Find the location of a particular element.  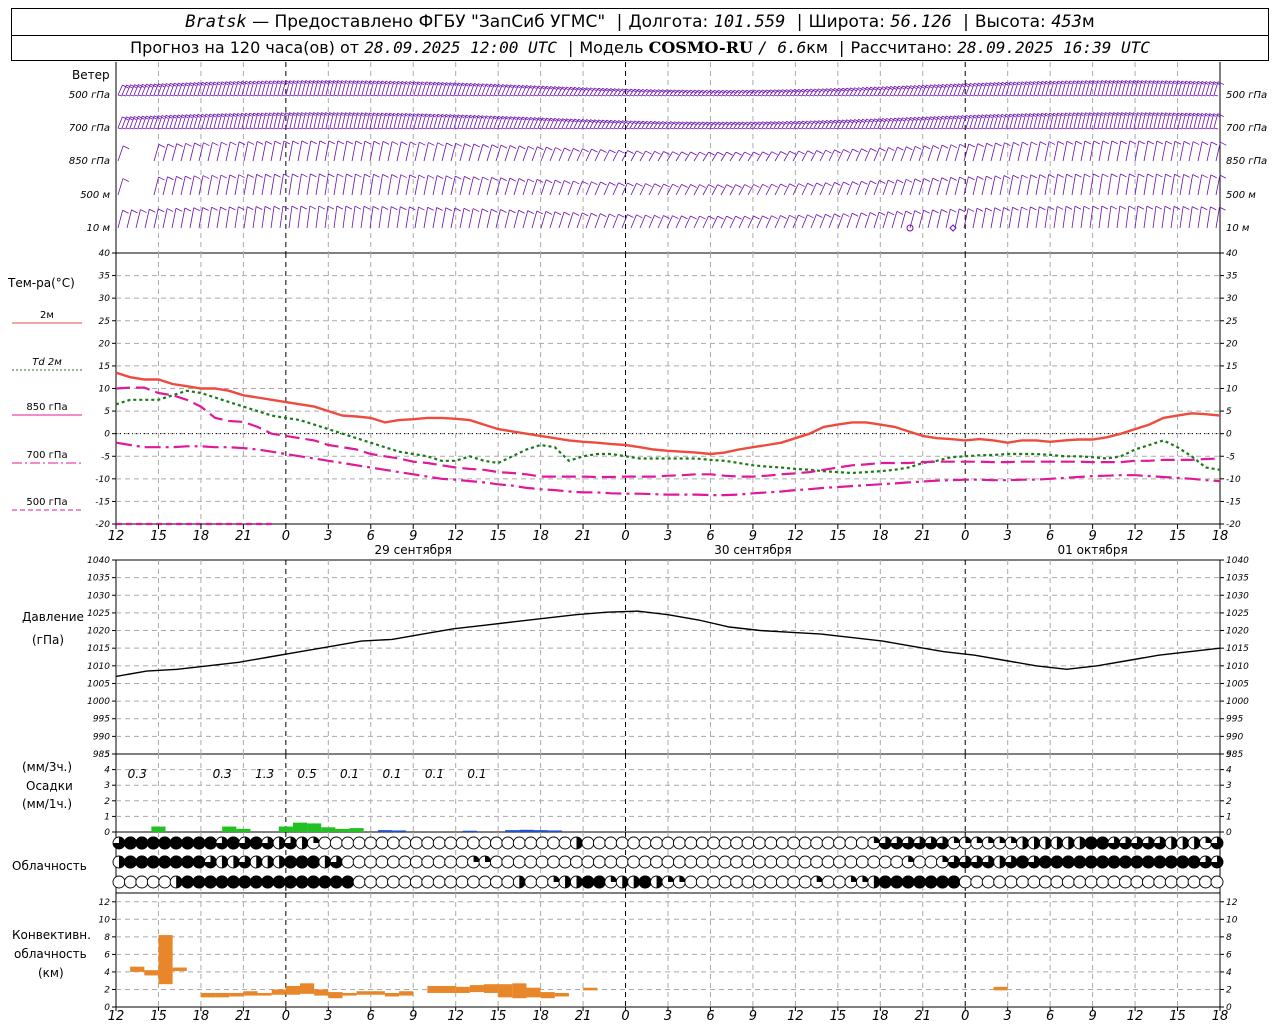

conv-ytick-label-right: 8 is located at coordinates (1229, 938).